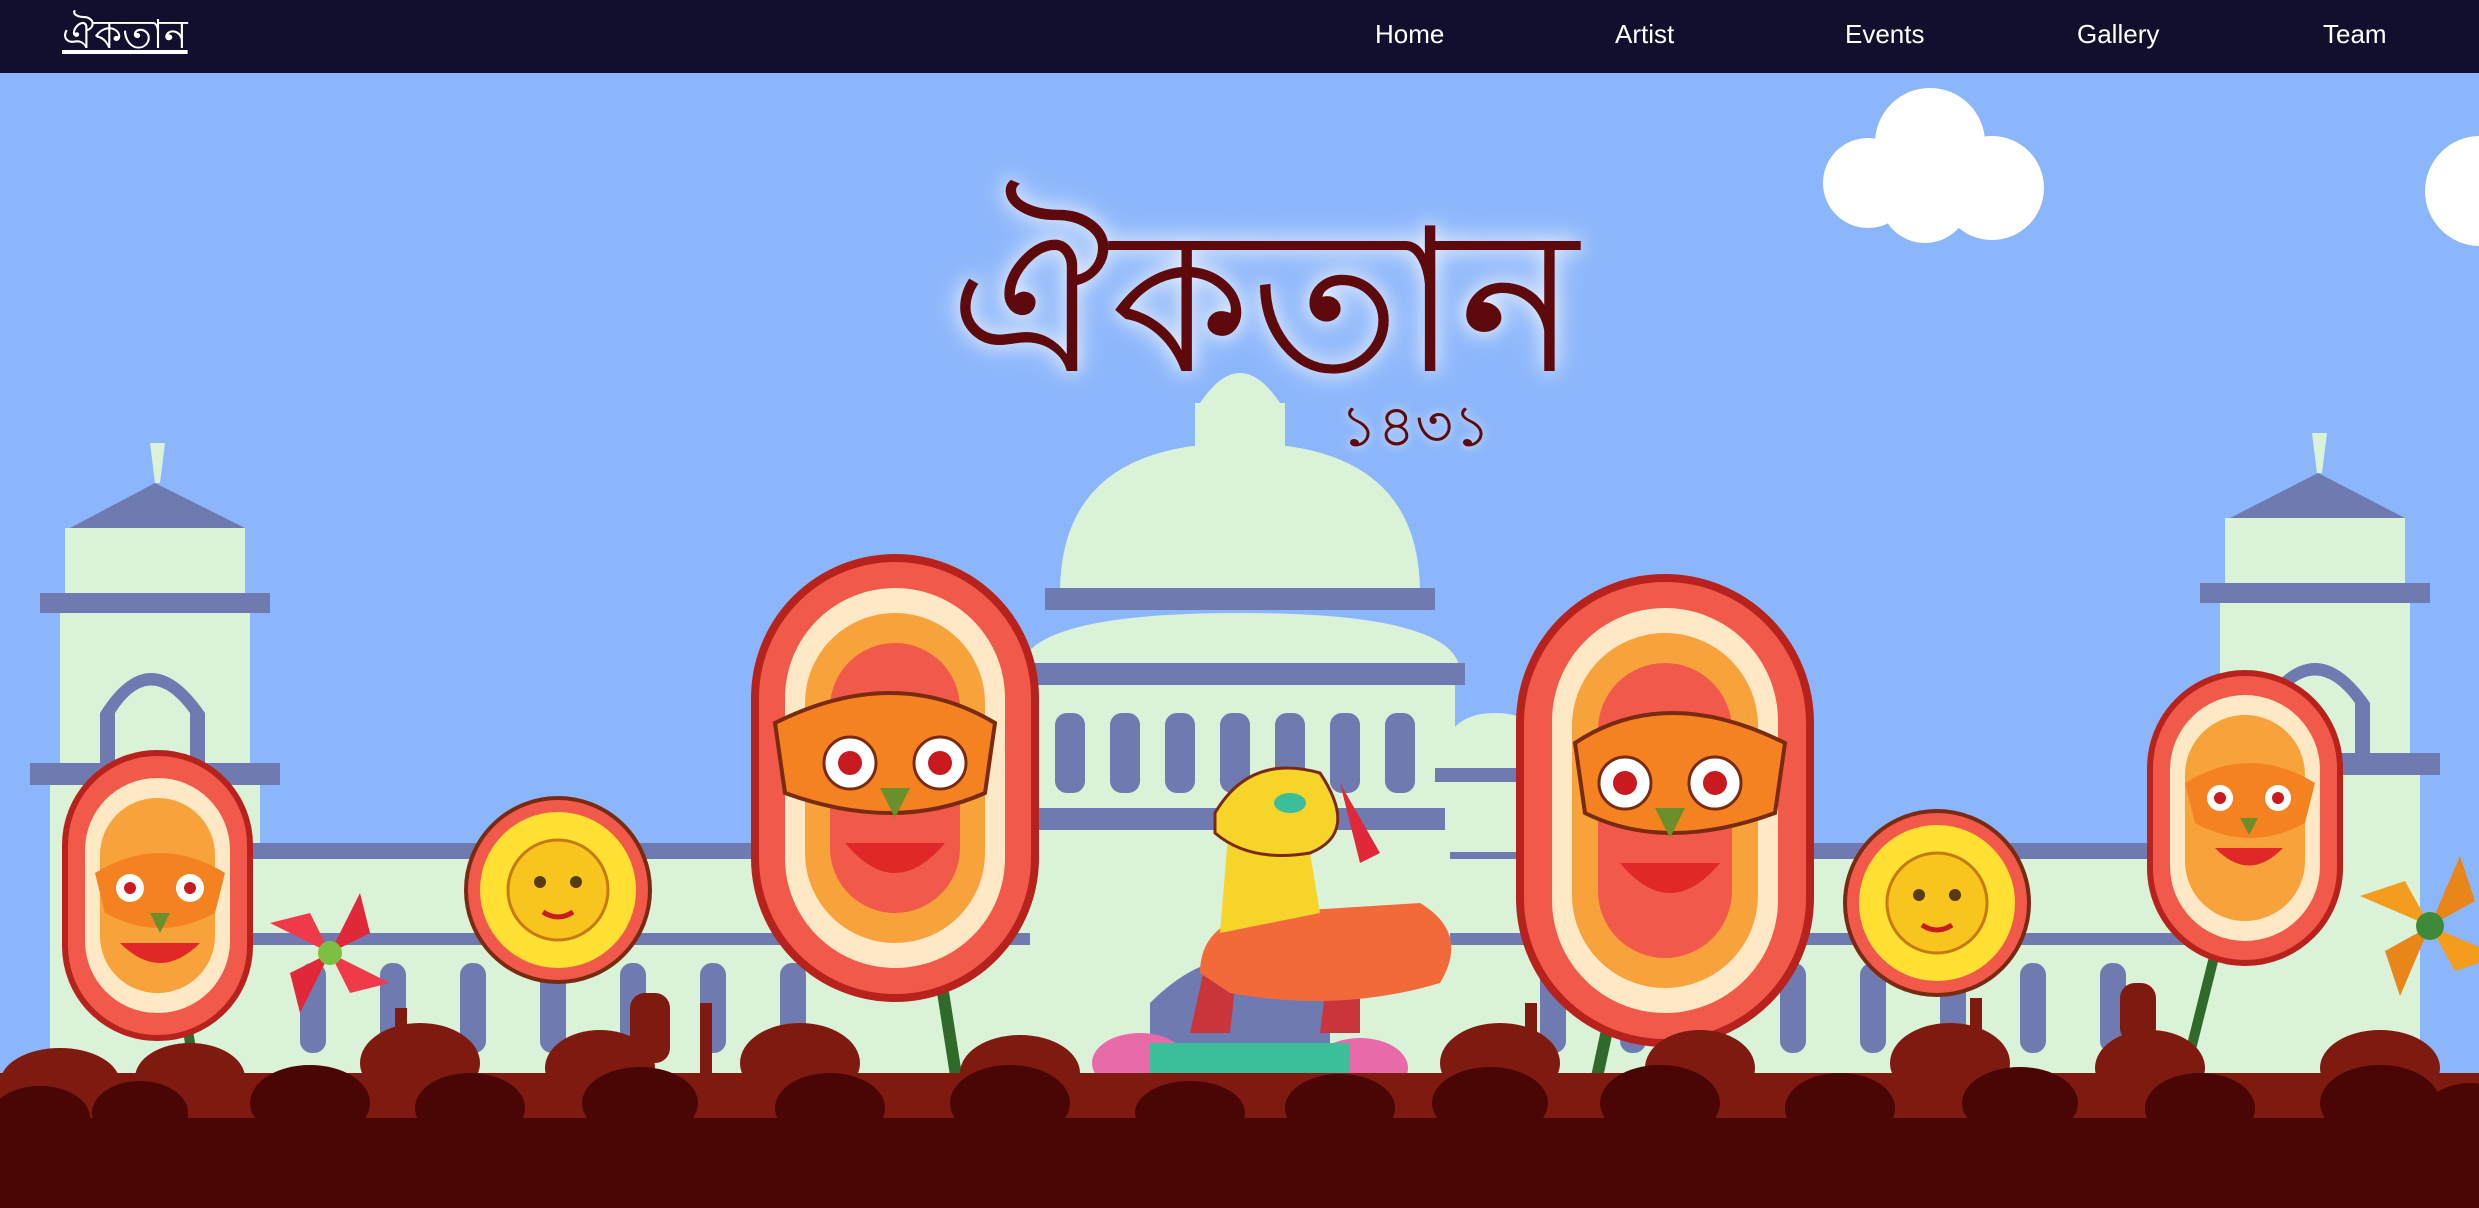  What do you see at coordinates (125, 35) in the screenshot?
I see `site-logo: ঐকতান` at bounding box center [125, 35].